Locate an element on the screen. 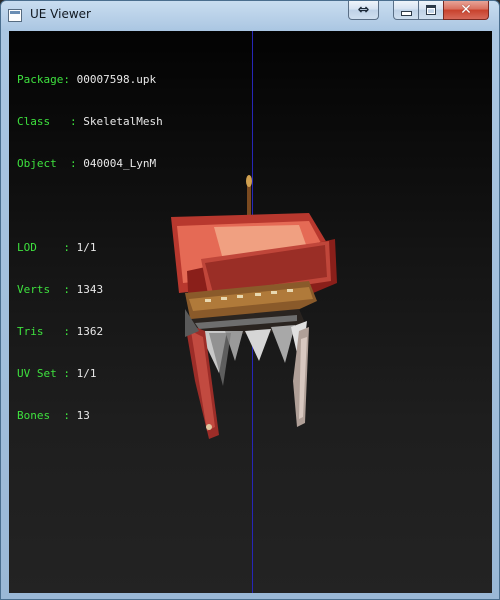 The height and width of the screenshot is (600, 500). info-row-class: Class : SkeletalMesh is located at coordinates (90, 122).